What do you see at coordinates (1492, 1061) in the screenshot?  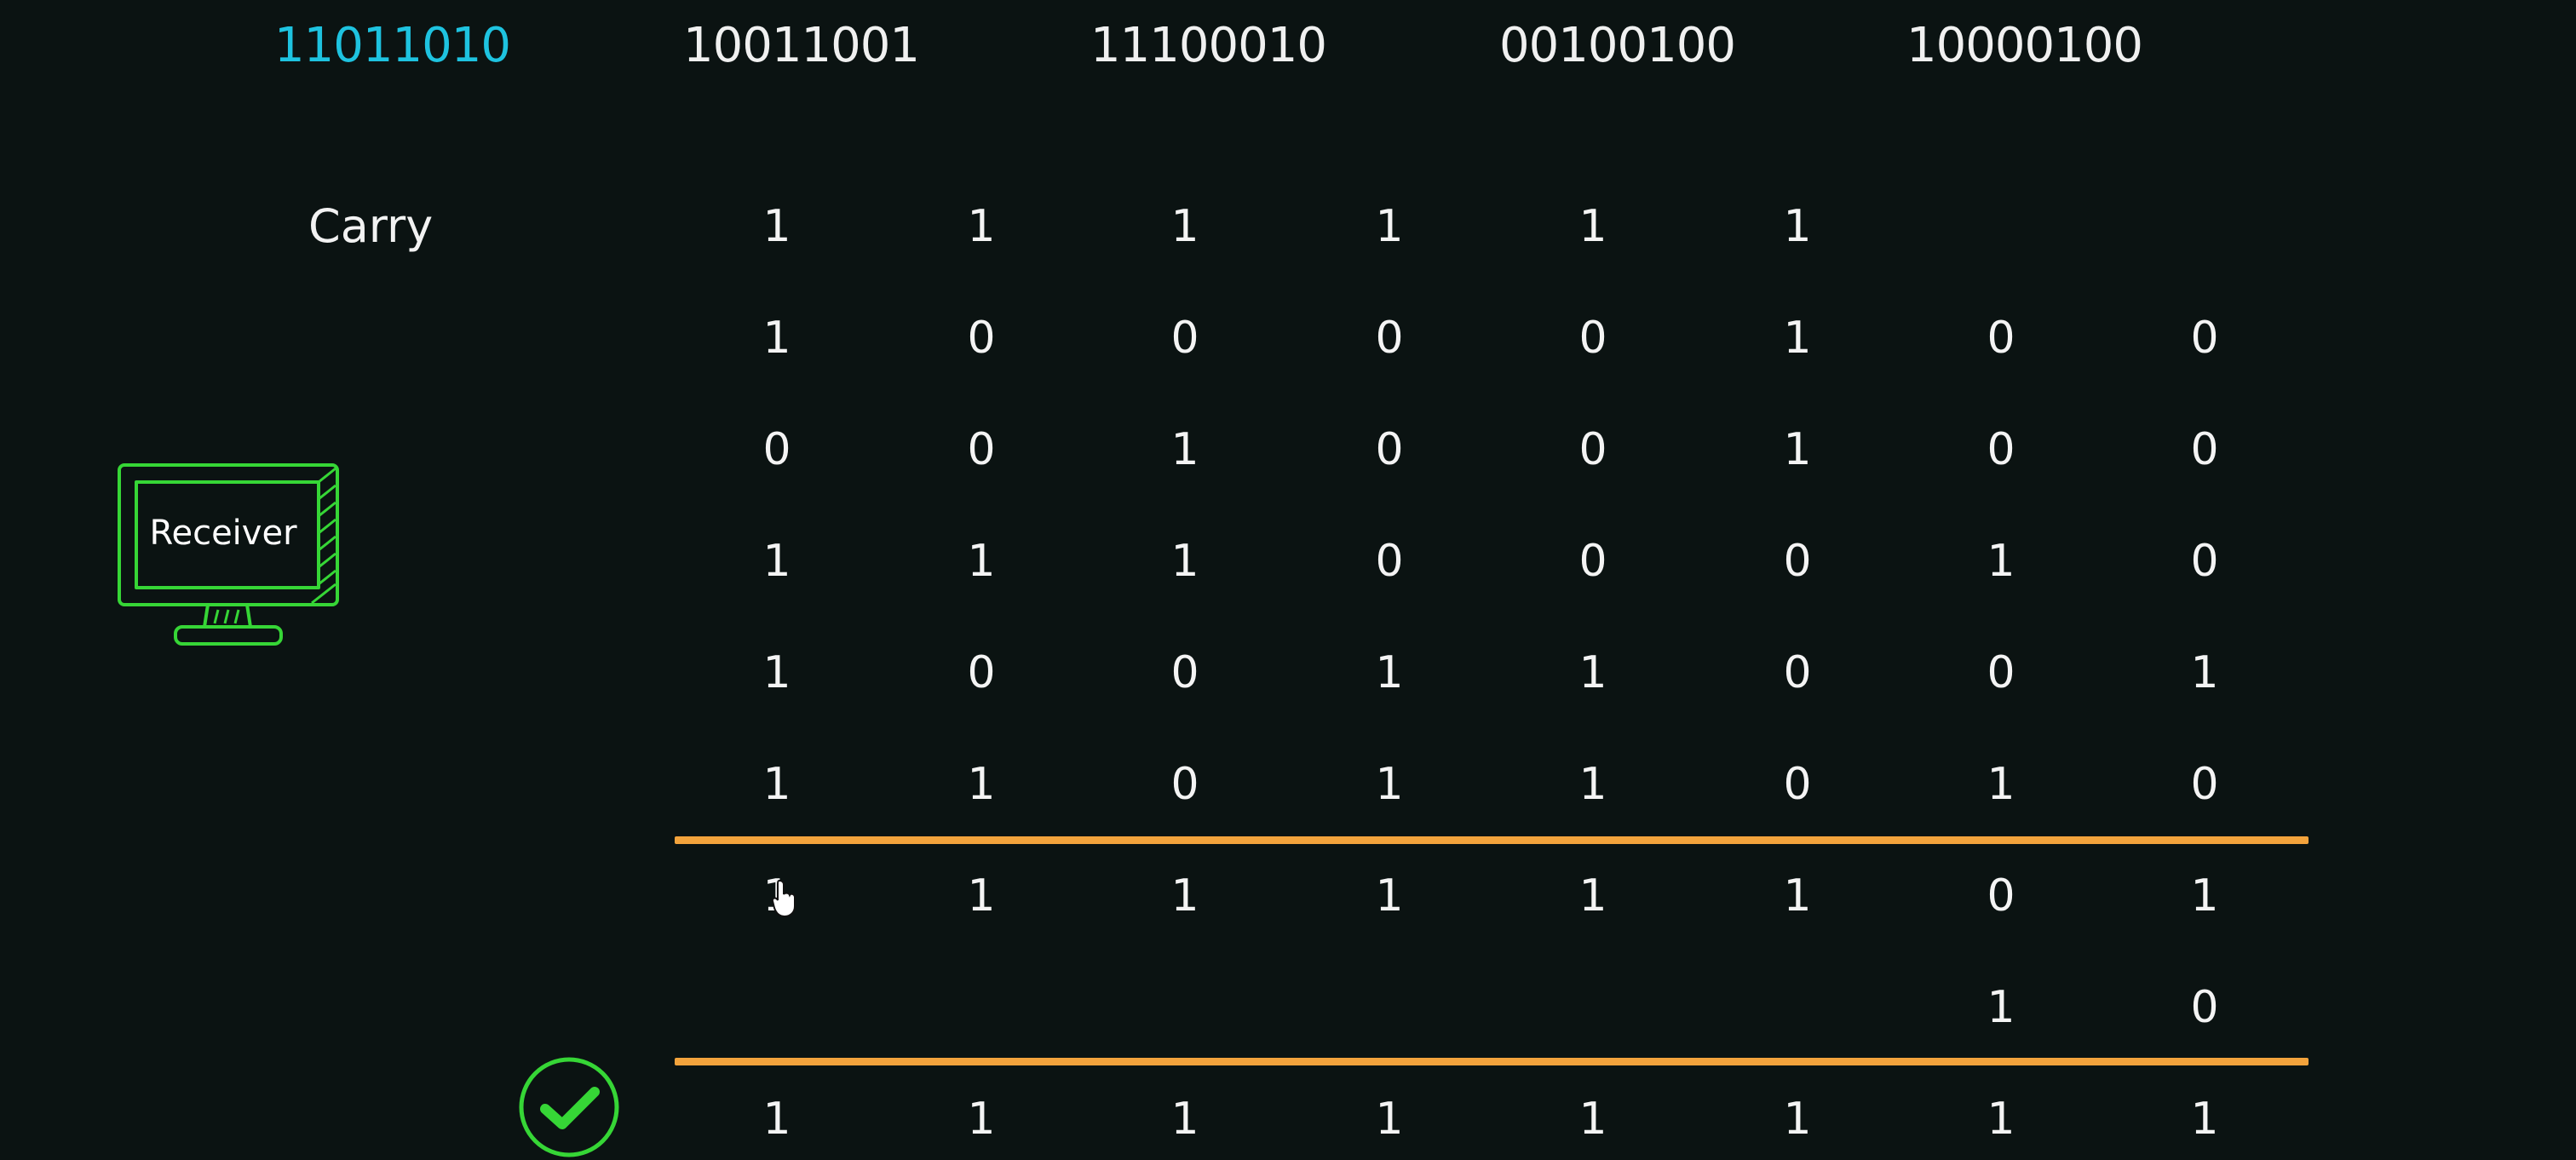 I see `result-rule` at bounding box center [1492, 1061].